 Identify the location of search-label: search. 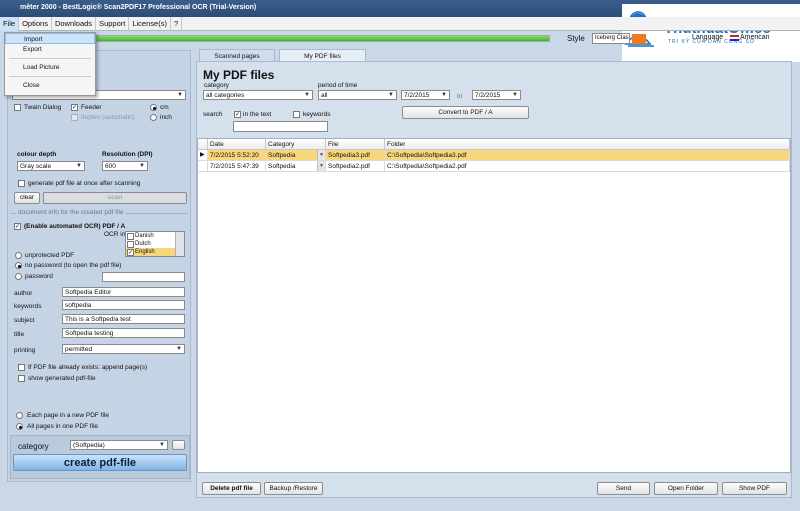
(213, 114).